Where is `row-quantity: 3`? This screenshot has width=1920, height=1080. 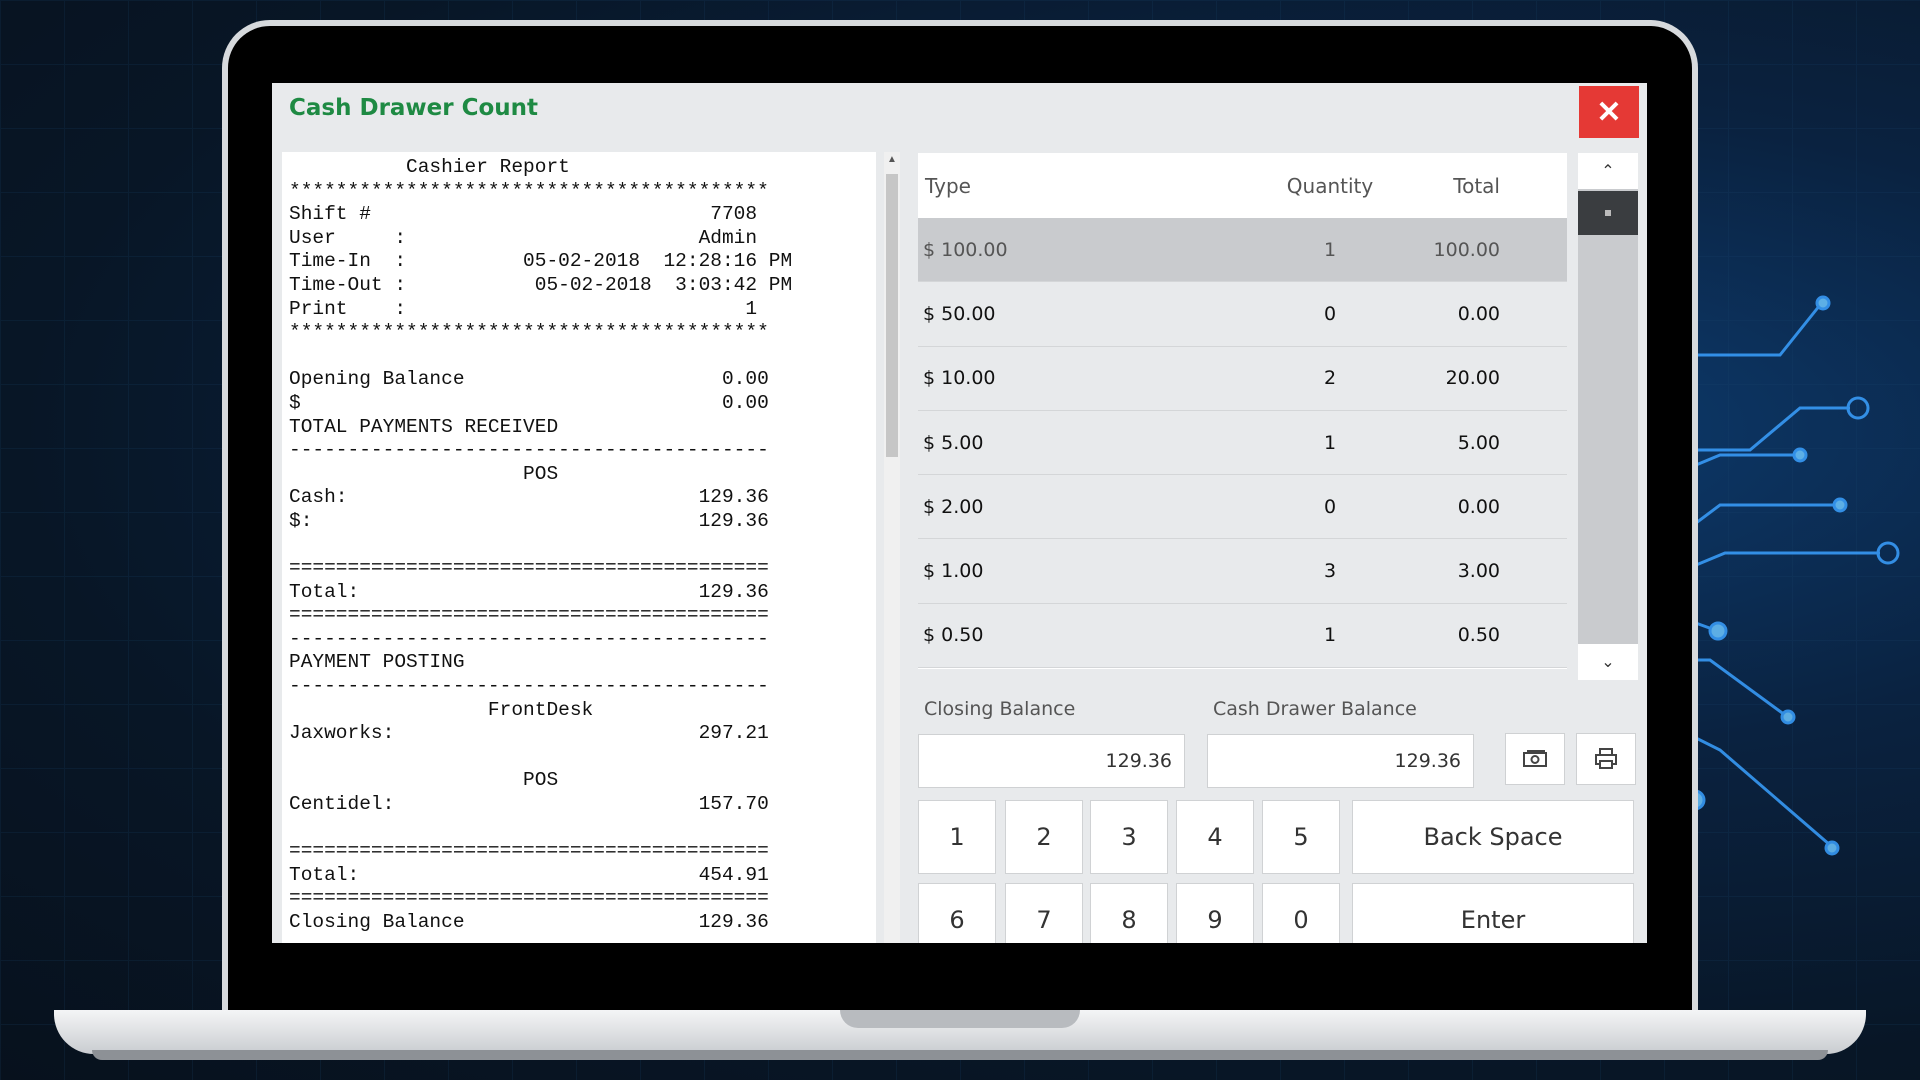
row-quantity: 3 is located at coordinates (1330, 571).